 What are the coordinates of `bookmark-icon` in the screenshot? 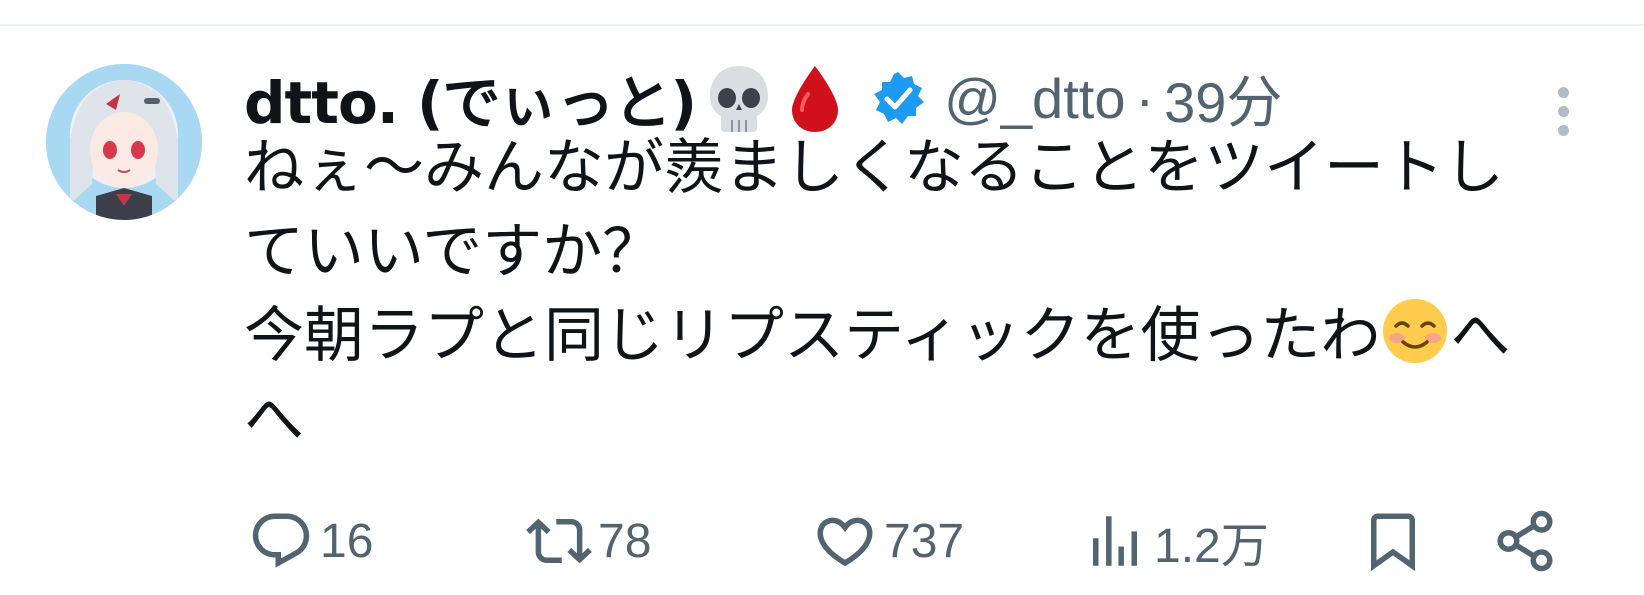 It's located at (1393, 541).